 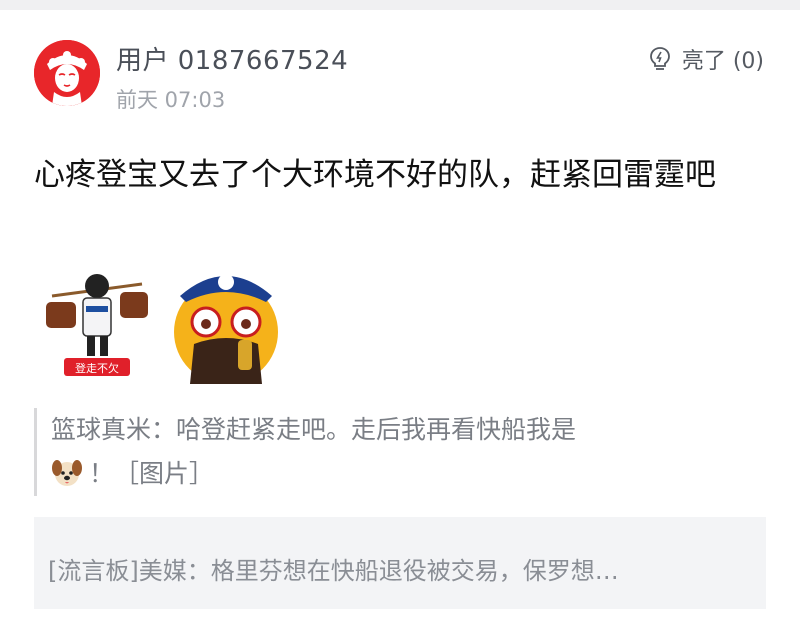 I want to click on sticker-caption: 登走不欠, so click(x=97, y=368).